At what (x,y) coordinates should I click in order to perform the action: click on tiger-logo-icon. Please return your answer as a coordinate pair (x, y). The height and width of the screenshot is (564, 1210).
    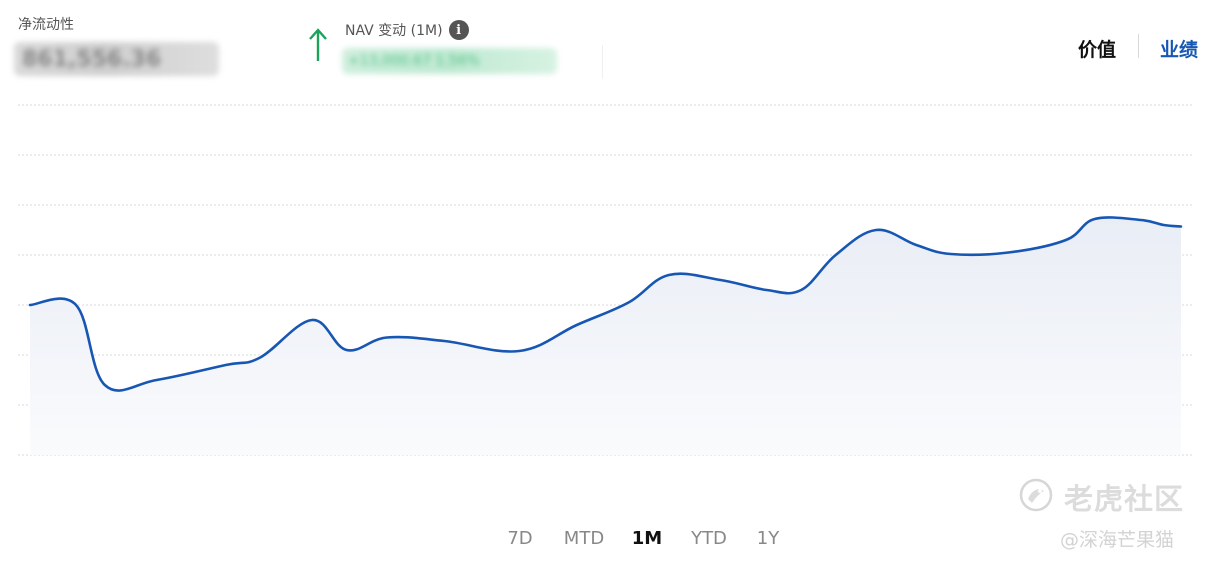
    Looking at the image, I should click on (1036, 495).